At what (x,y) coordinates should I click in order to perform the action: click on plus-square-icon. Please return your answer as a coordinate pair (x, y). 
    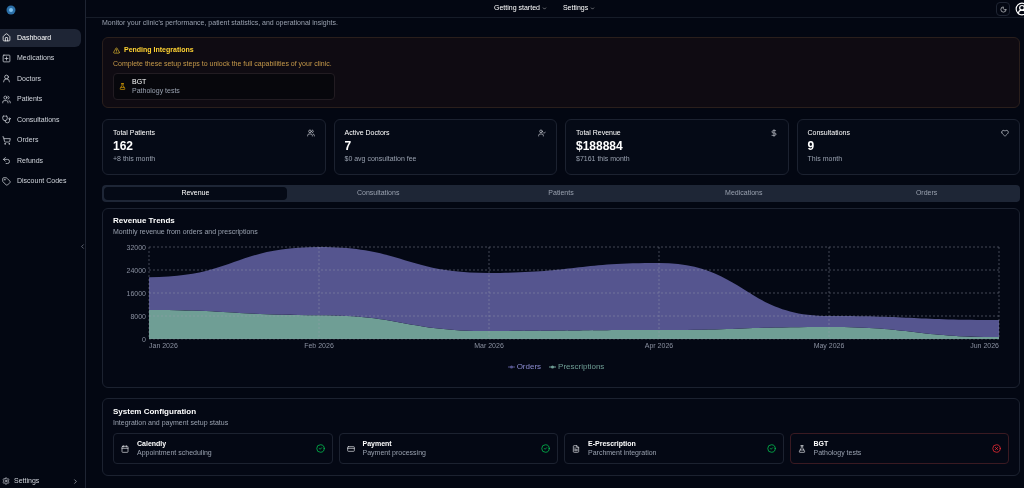
    Looking at the image, I should click on (6, 58).